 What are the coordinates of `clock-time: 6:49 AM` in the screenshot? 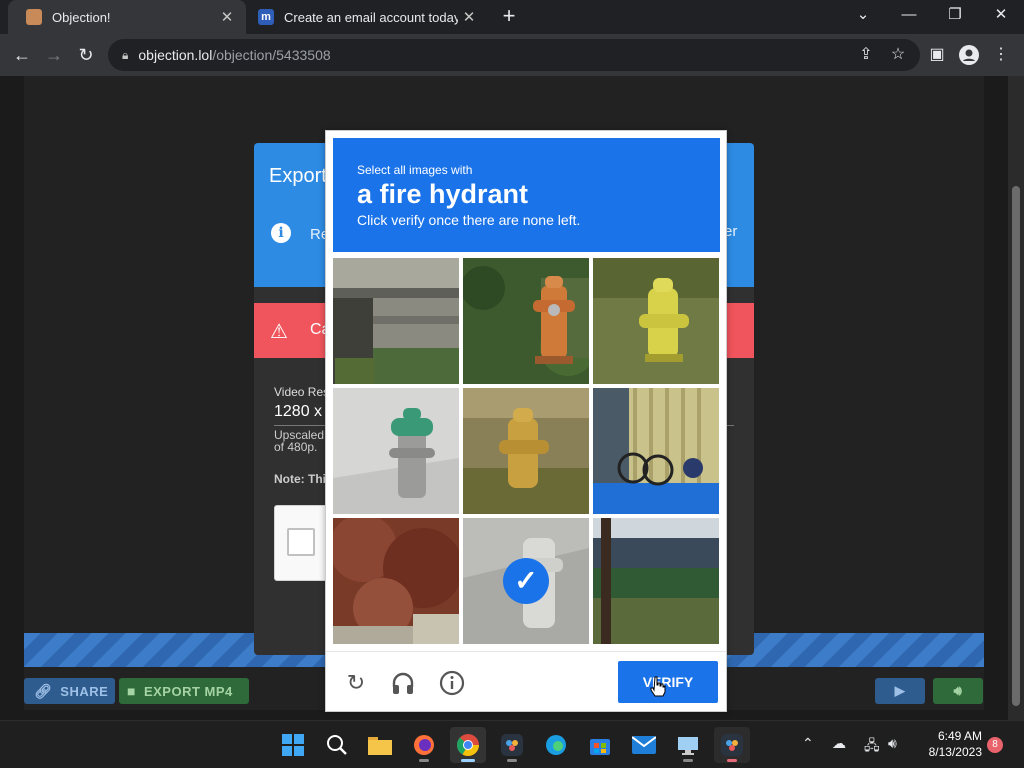 It's located at (959, 736).